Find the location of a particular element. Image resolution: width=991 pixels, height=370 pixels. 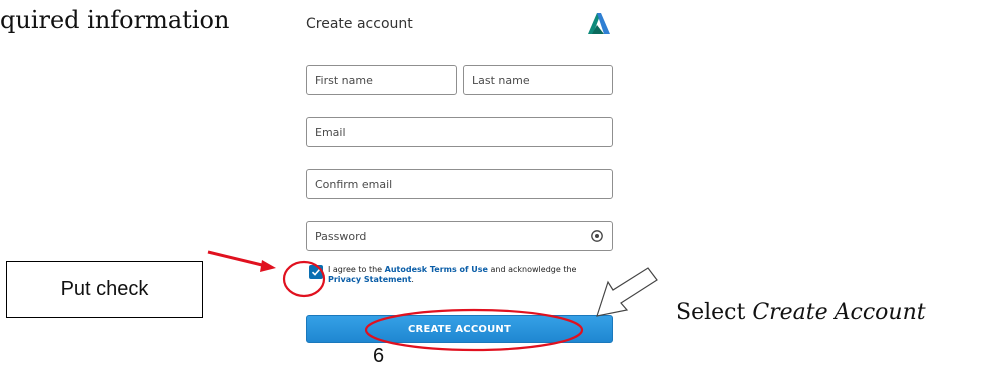

first-name-placeholder: First name is located at coordinates (344, 80).